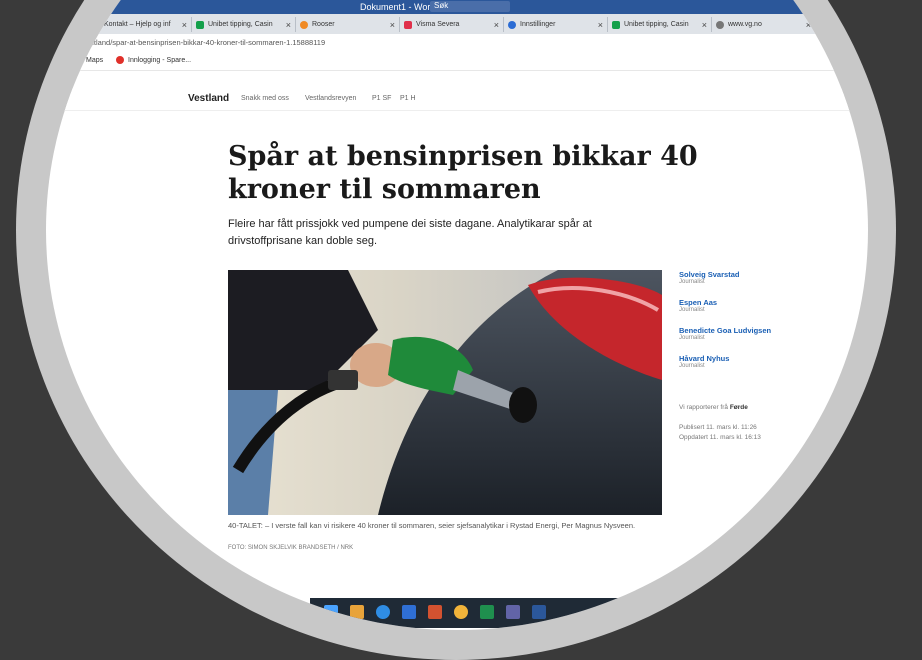 Image resolution: width=922 pixels, height=660 pixels. I want to click on word-titlebar: Dokument1 - Word Søk, so click(457, 7).